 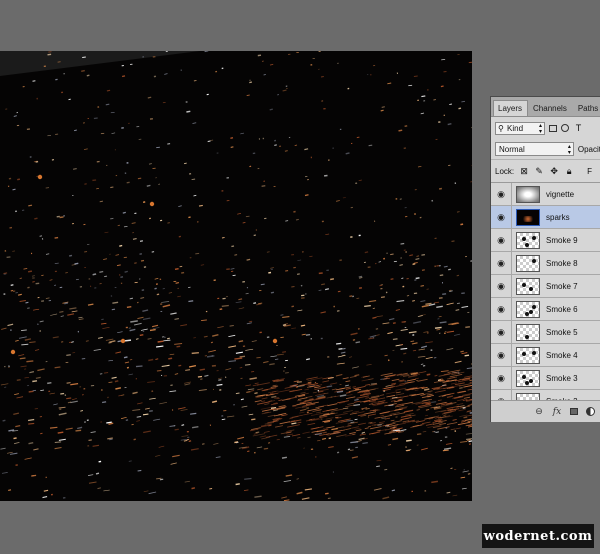 I want to click on layer-row: ◉ Smoke 3, so click(x=545, y=378).